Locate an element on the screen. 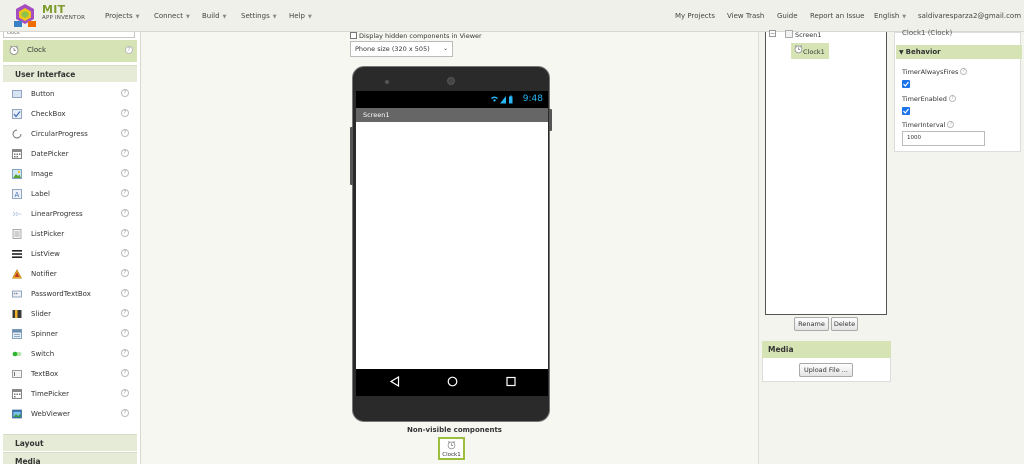 Image resolution: width=1024 pixels, height=464 pixels. non-visible-clock1: Clock1 is located at coordinates (451, 448).